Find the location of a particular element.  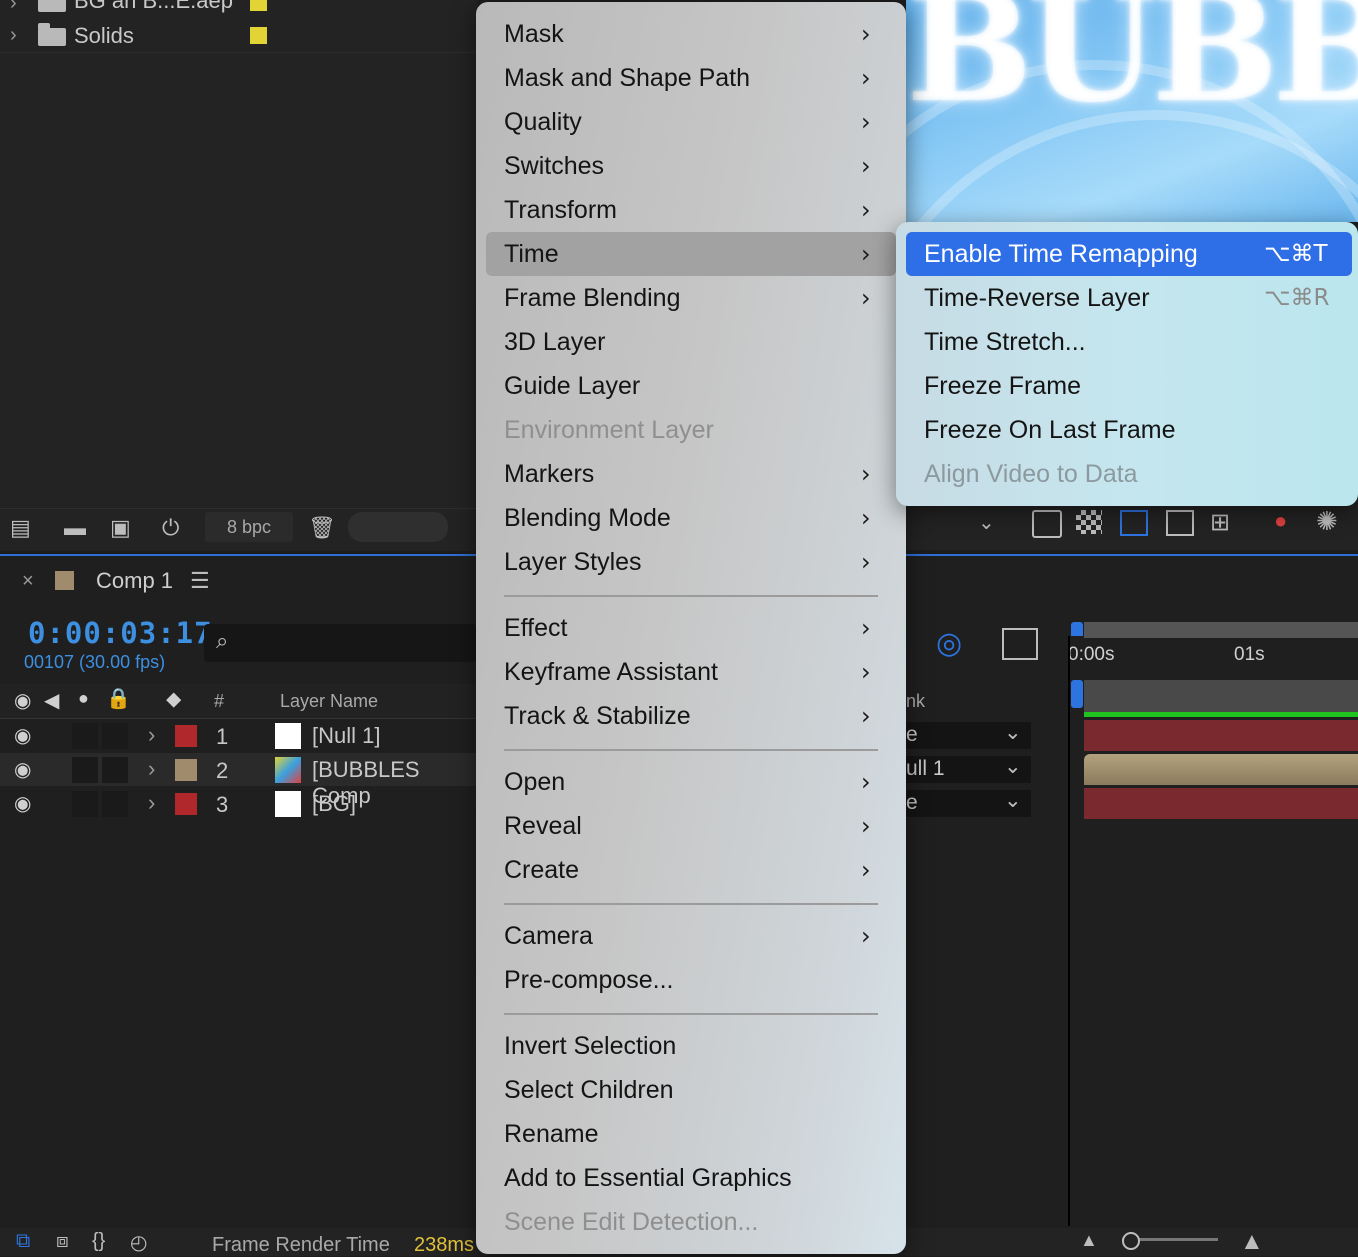

panel-menu-icon: ☰ is located at coordinates (200, 581).